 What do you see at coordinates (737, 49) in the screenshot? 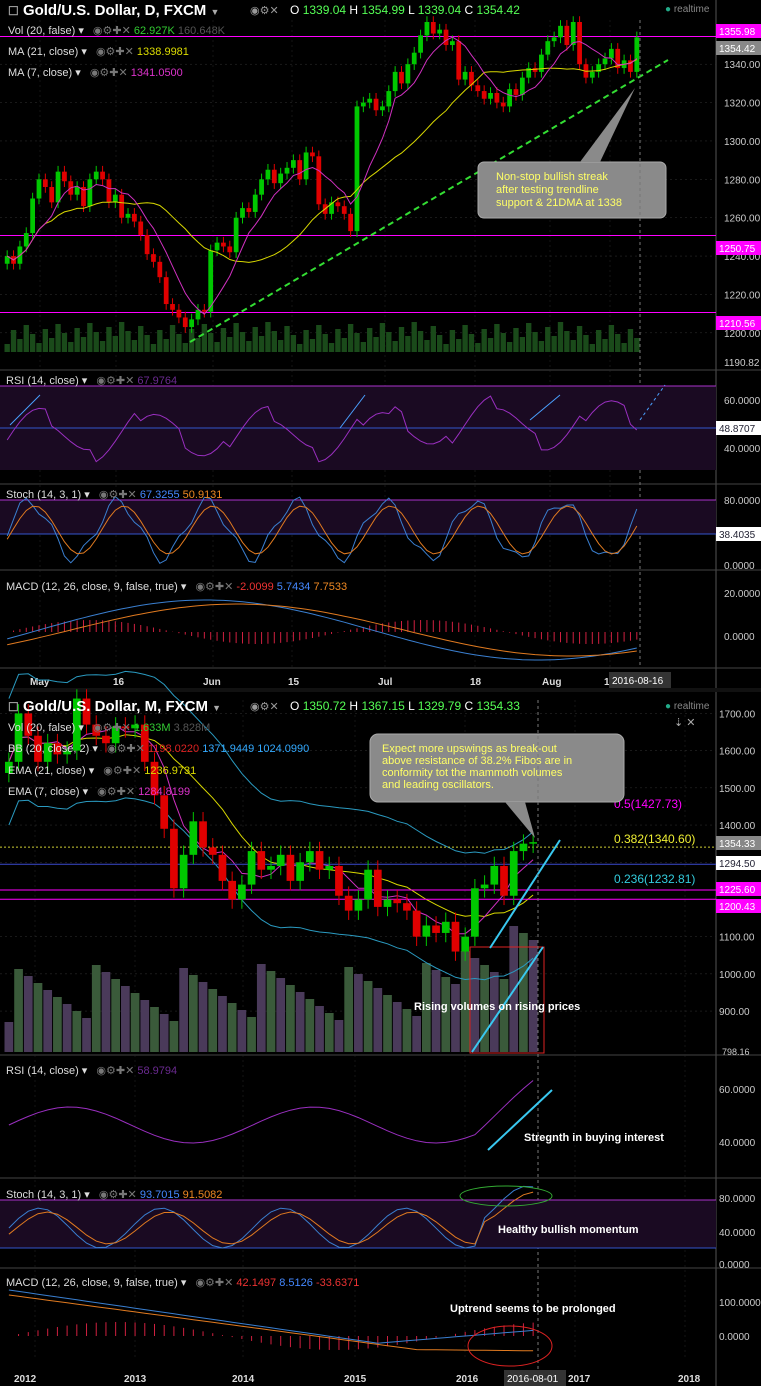
I see `top-tag-last-text: 1354.42` at bounding box center [737, 49].